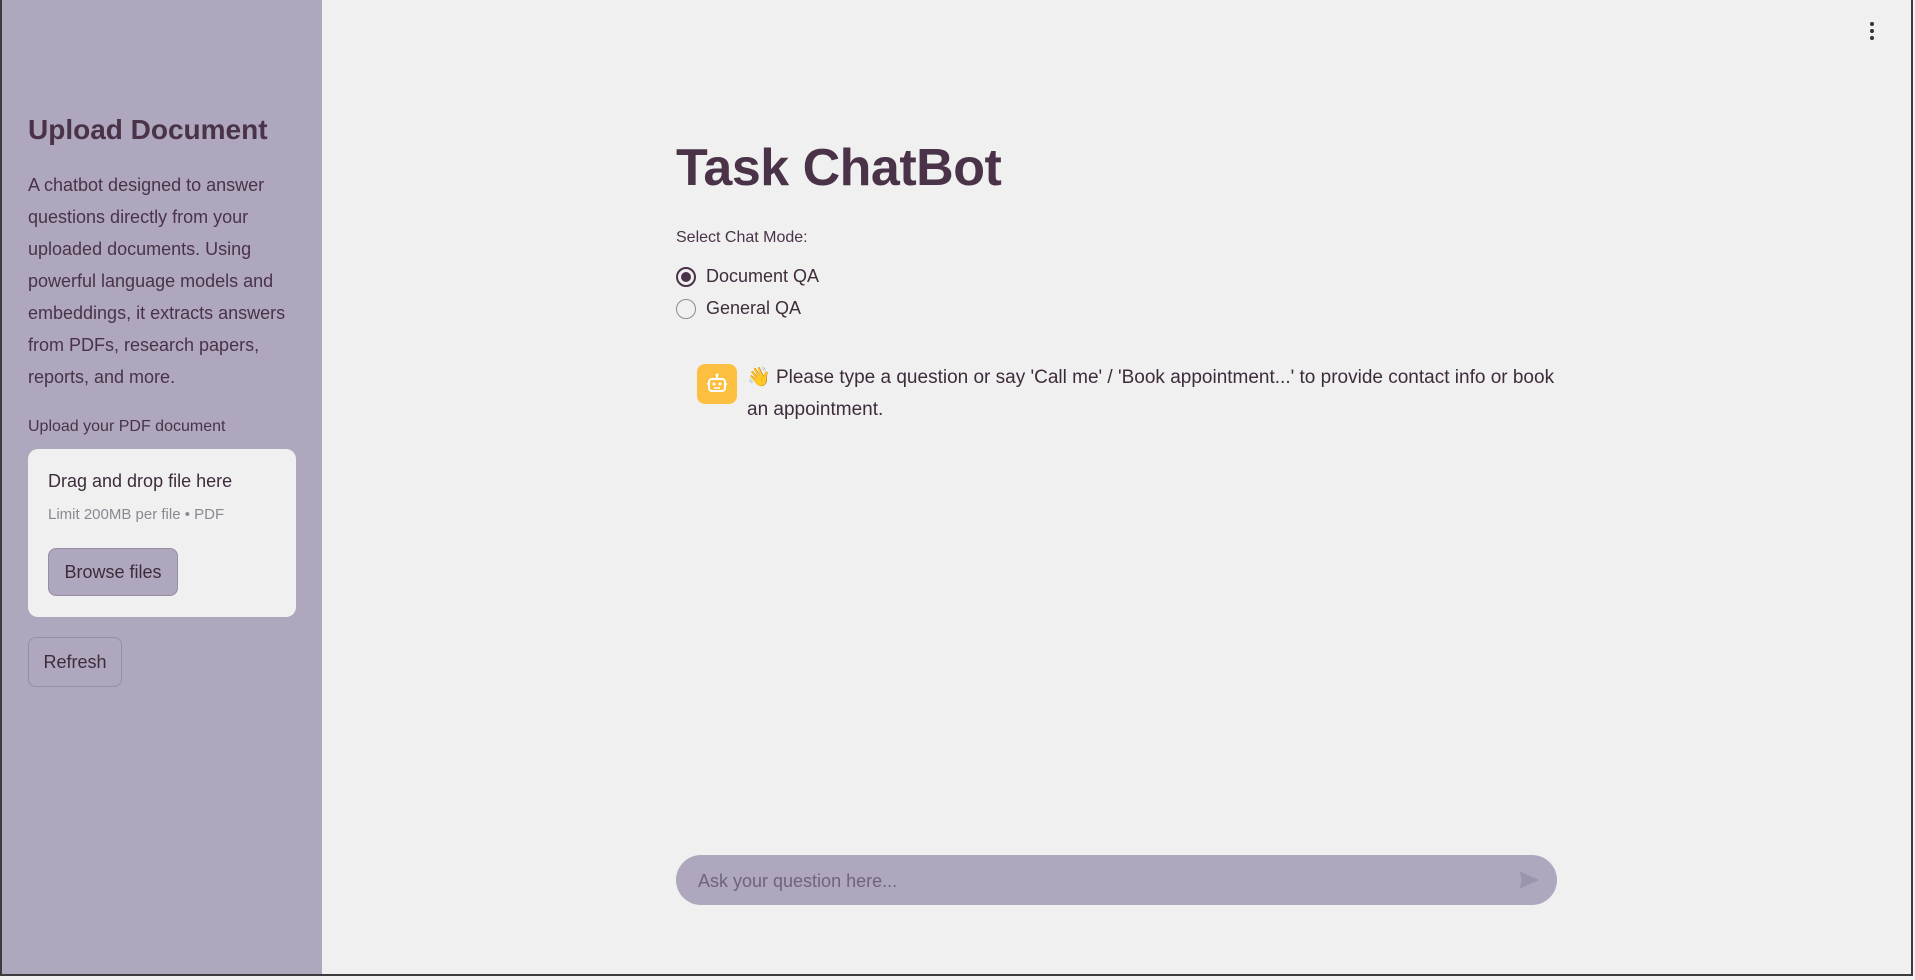 This screenshot has height=980, width=1915. I want to click on browse-files-button: Browse files, so click(113, 572).